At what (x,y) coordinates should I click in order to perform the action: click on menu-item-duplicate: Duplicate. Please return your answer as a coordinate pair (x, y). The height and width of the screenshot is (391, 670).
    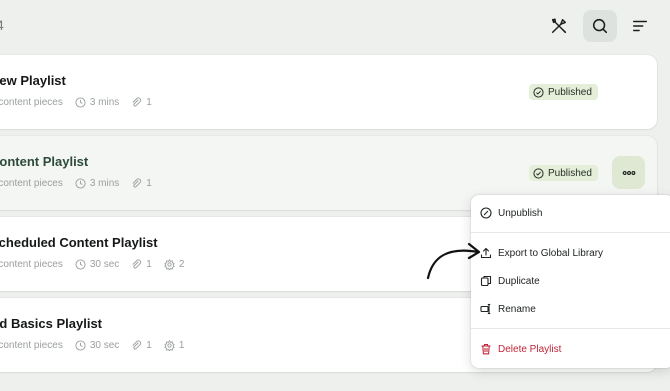
    Looking at the image, I should click on (510, 281).